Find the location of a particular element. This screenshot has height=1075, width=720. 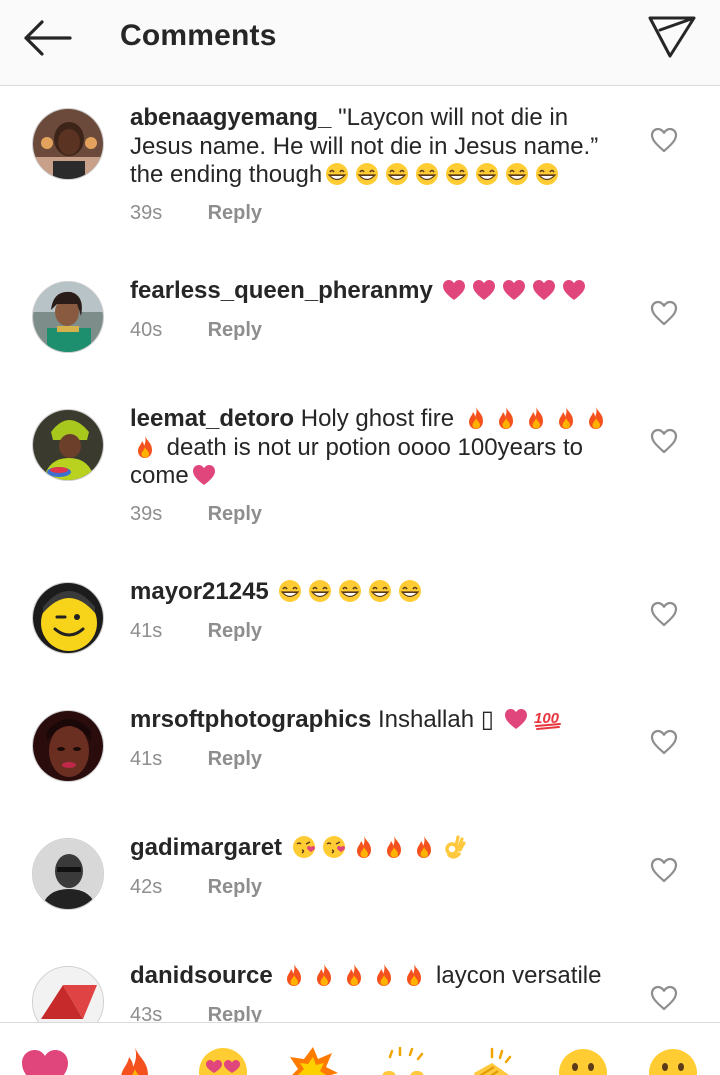

comment-text: gadimargaret is located at coordinates (382, 848).